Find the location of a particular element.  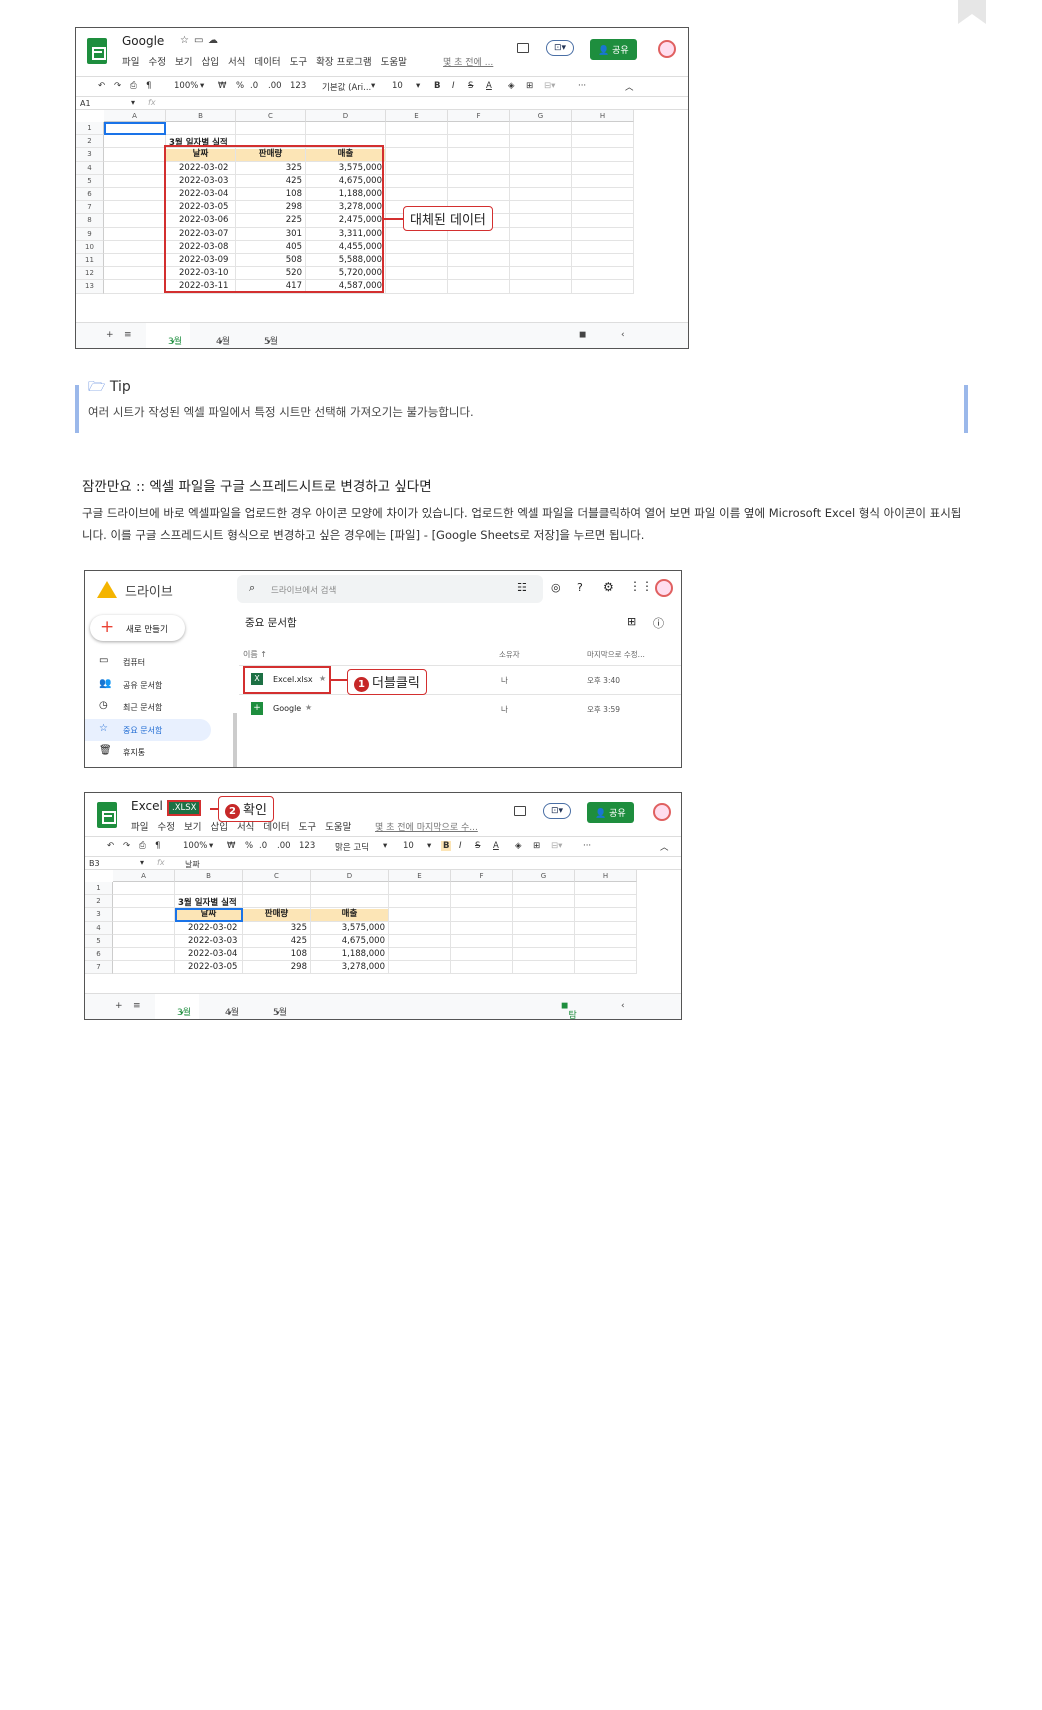

column-header: G is located at coordinates (541, 116).